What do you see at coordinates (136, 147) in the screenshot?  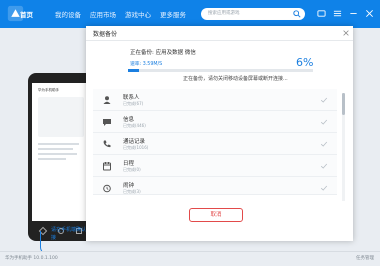 I see `list-item-status: 已完成(1016)` at bounding box center [136, 147].